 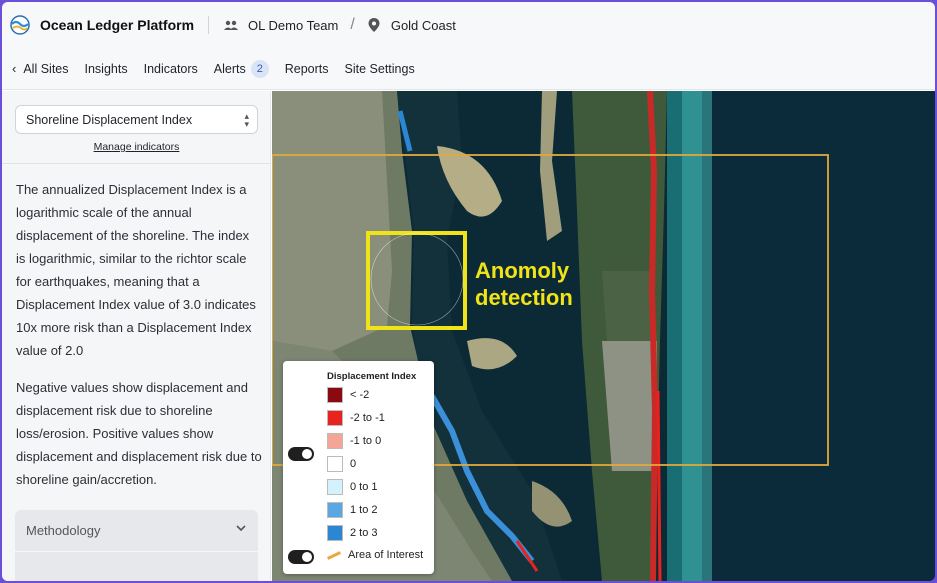 What do you see at coordinates (364, 487) in the screenshot?
I see `legend-label: 0 to 1` at bounding box center [364, 487].